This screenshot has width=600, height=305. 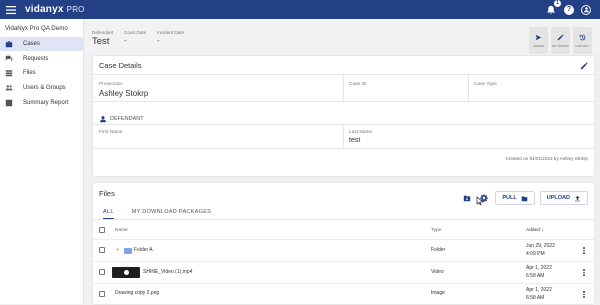 I want to click on pull-button: PULL, so click(x=515, y=198).